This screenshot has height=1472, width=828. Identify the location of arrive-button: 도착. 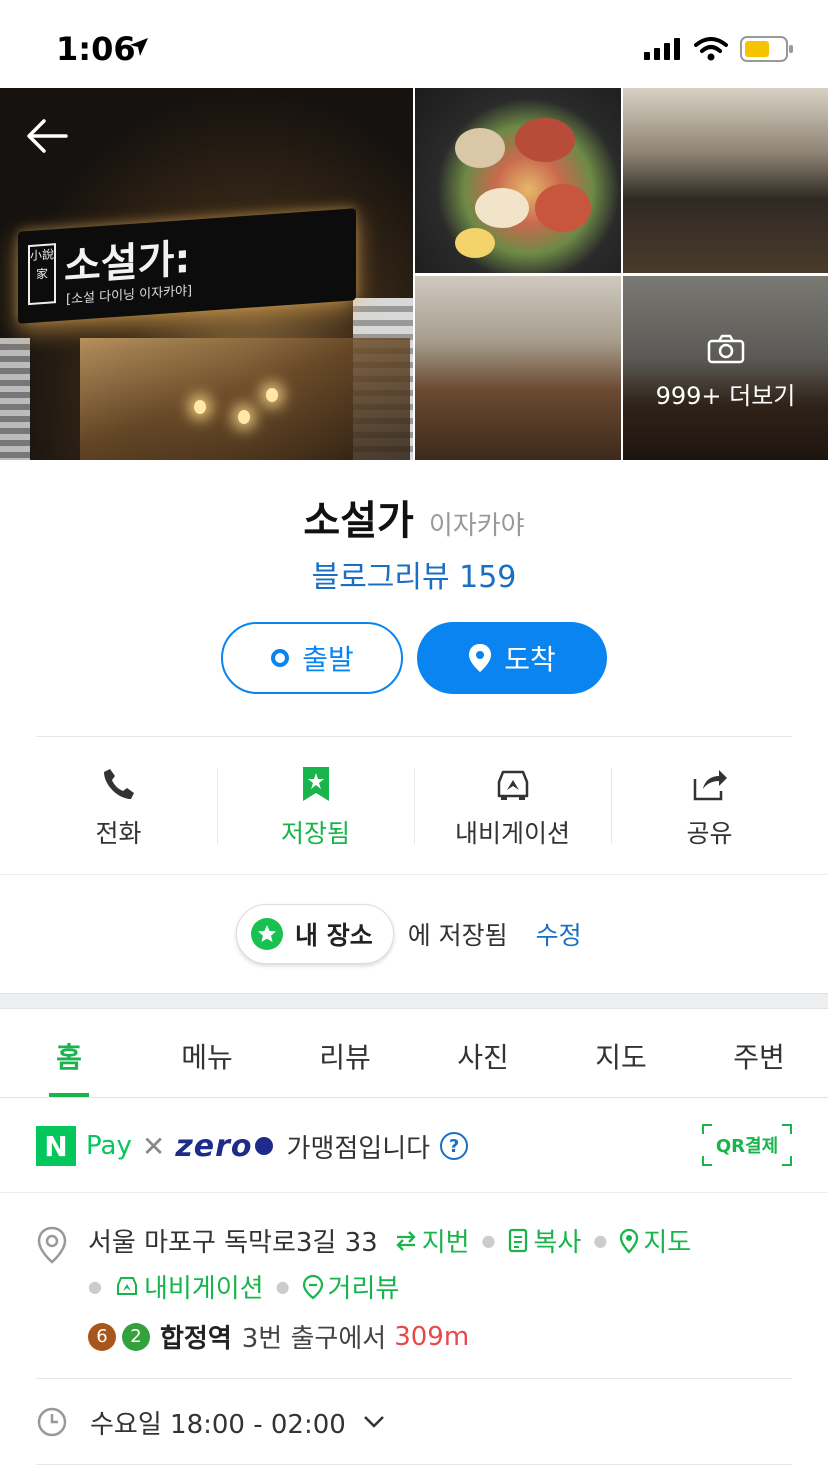
(512, 658).